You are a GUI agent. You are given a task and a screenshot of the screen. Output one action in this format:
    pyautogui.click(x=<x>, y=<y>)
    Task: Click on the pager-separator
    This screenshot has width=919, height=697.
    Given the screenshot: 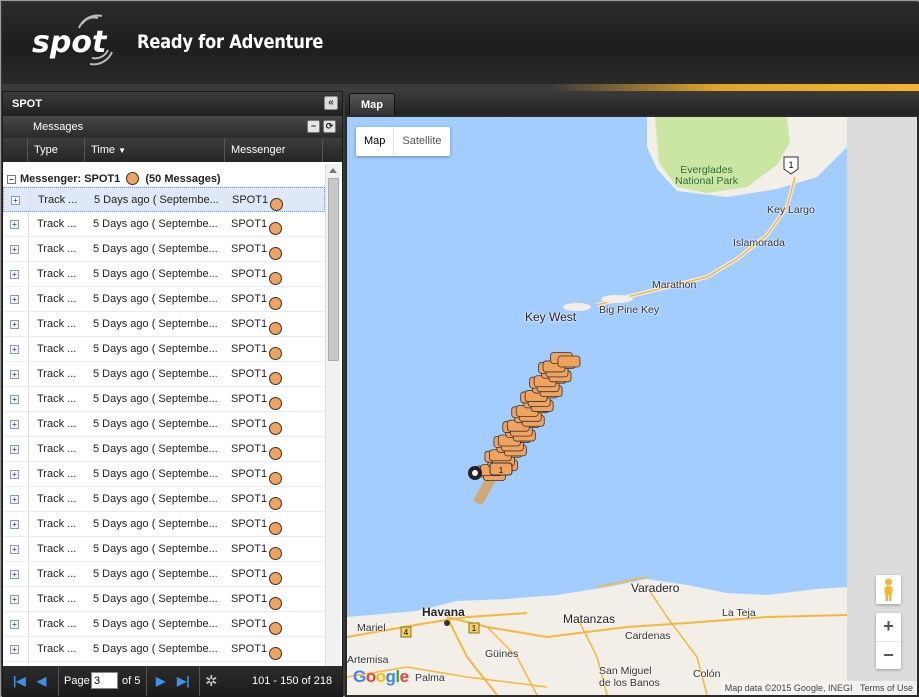 What is the action you would take?
    pyautogui.click(x=199, y=681)
    